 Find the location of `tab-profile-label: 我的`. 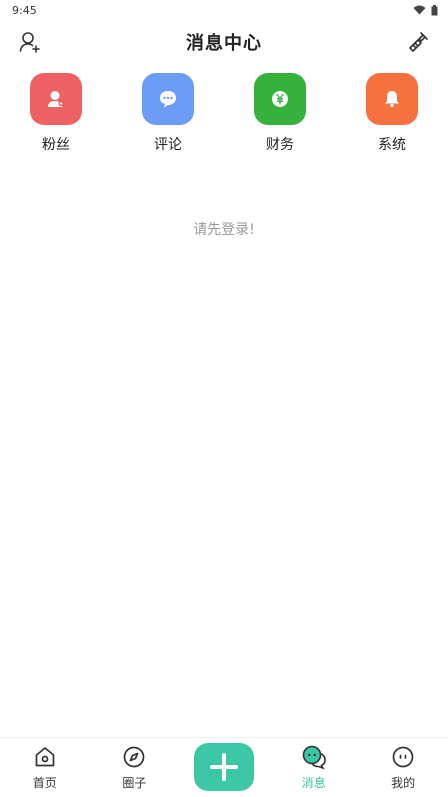

tab-profile-label: 我的 is located at coordinates (403, 783).